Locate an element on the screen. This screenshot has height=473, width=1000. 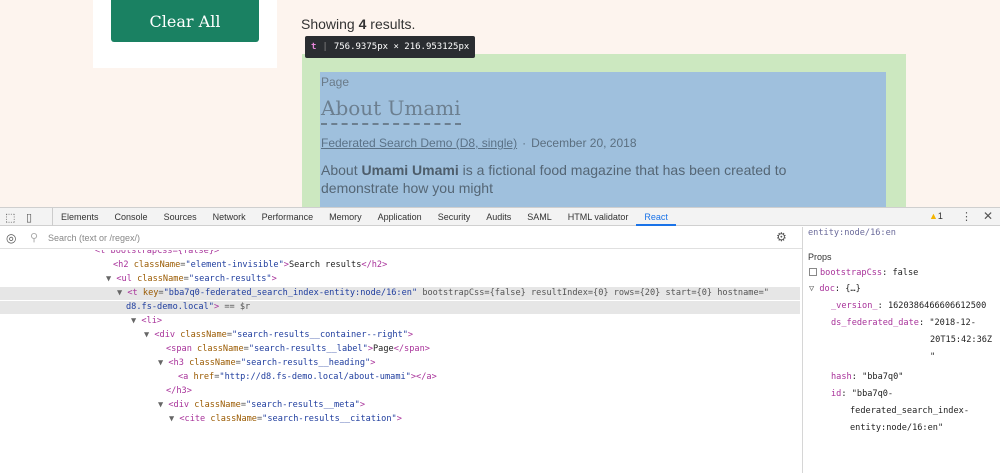
prop-ds-federated-date: ds_federated_date: "2018-12- is located at coordinates (903, 323).